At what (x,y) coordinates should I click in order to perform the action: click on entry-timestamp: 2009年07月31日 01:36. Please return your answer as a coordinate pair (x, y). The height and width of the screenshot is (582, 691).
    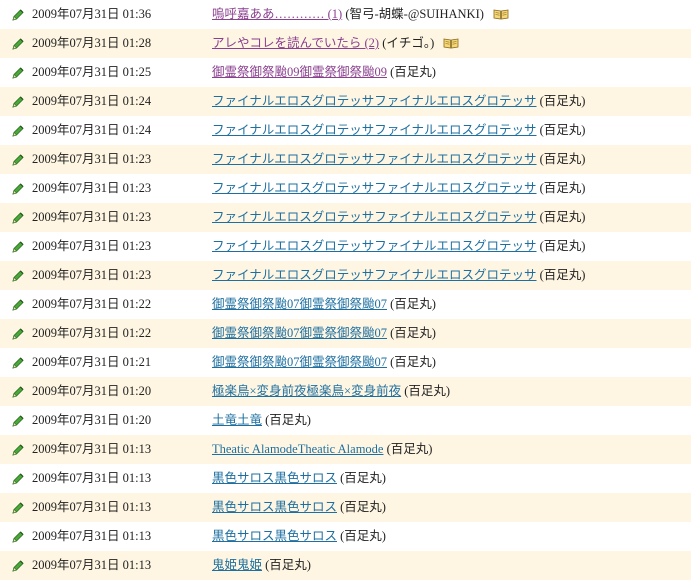
    Looking at the image, I should click on (92, 14).